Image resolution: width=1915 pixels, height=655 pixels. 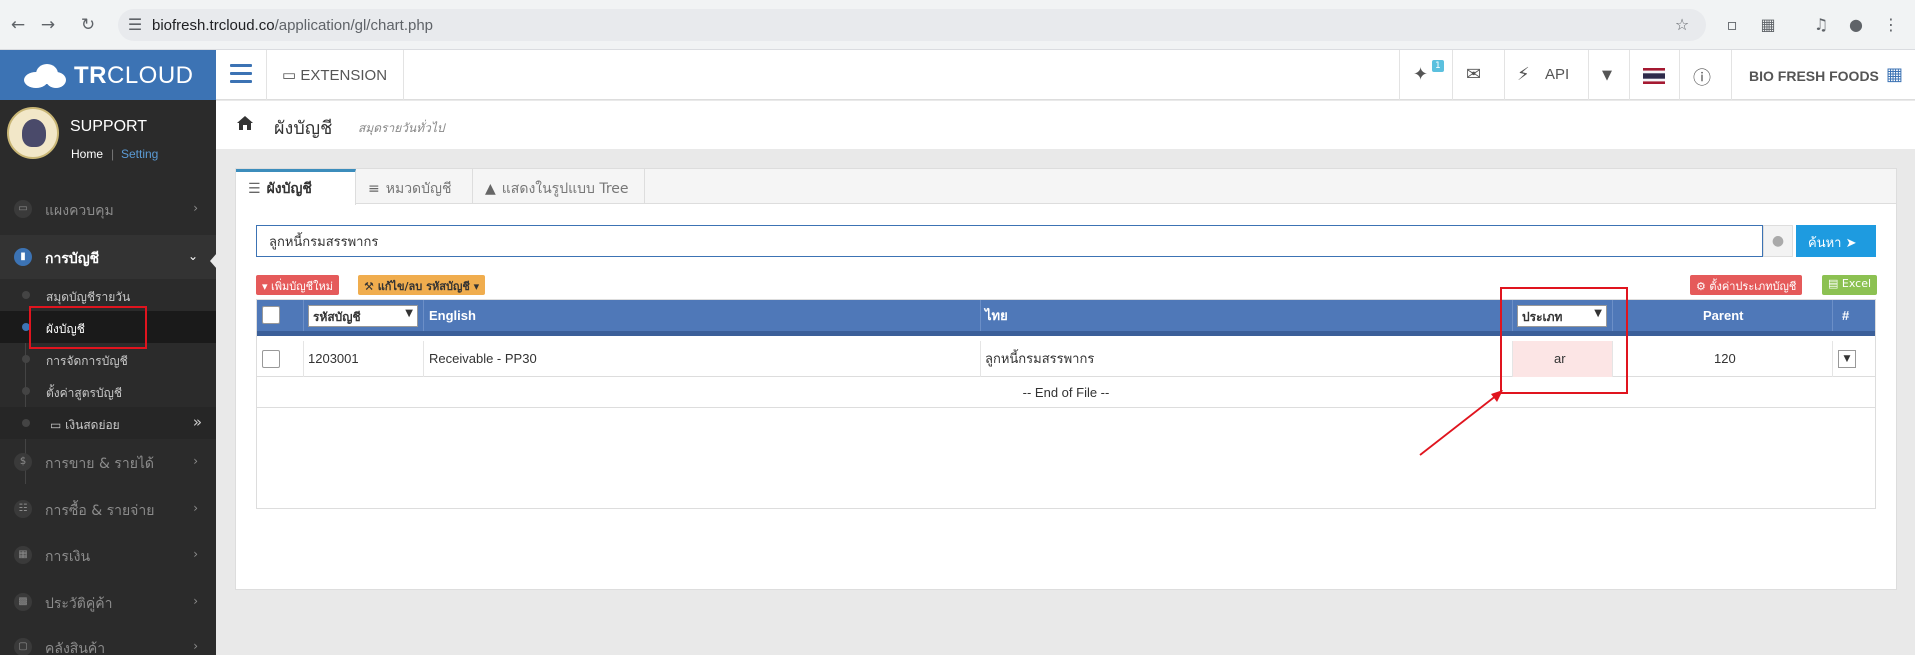 I want to click on envelope-icon: ✉, so click(x=1473, y=74).